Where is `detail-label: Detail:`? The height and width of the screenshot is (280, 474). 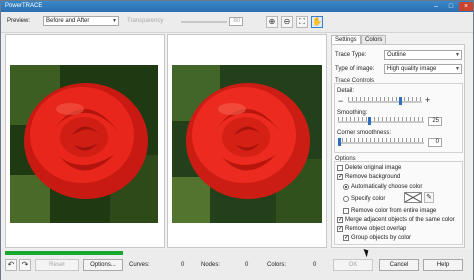 detail-label: Detail: is located at coordinates (346, 91).